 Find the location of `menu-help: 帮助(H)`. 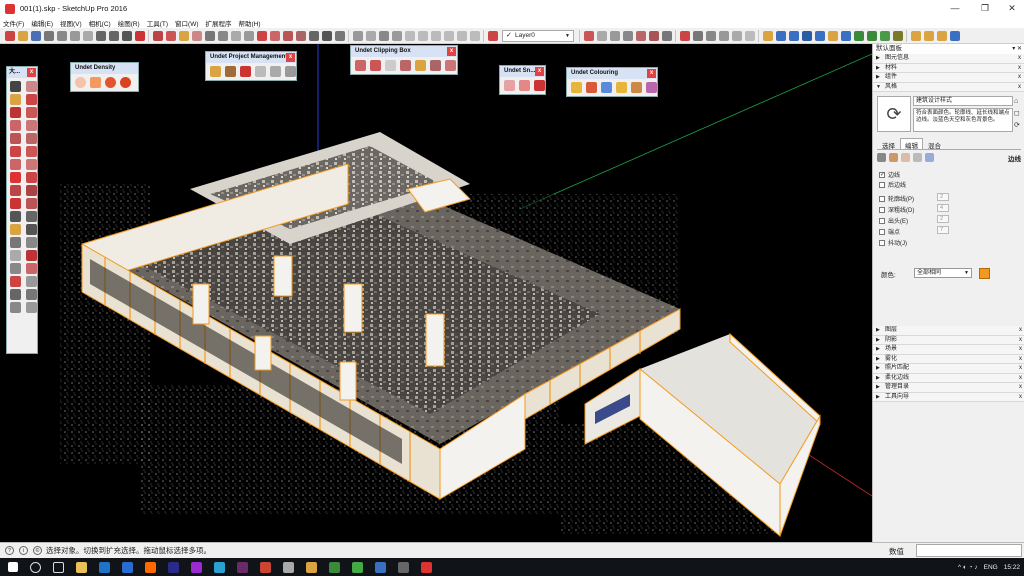

menu-help: 帮助(H) is located at coordinates (250, 23).